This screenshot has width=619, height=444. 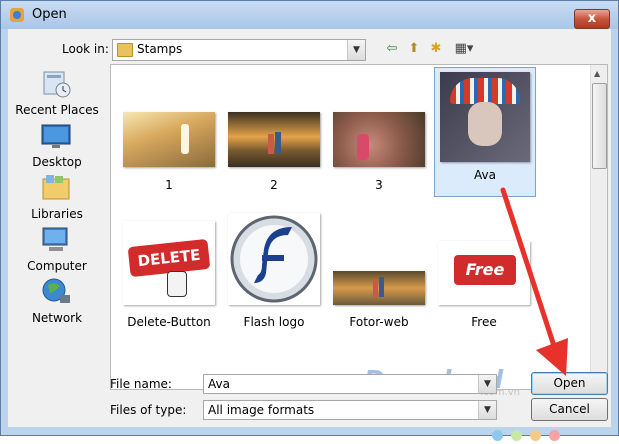 I want to click on file-item-free: Free Free, so click(x=484, y=277).